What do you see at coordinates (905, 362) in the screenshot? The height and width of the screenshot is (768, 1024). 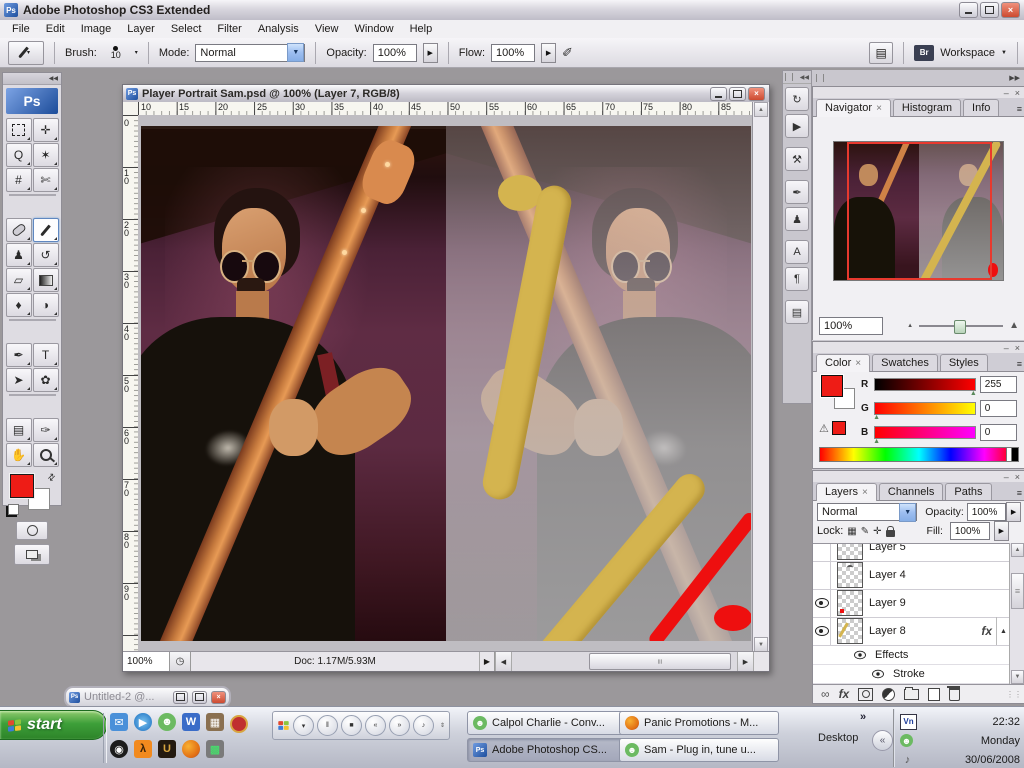 I see `tab-swatches: Swatches` at bounding box center [905, 362].